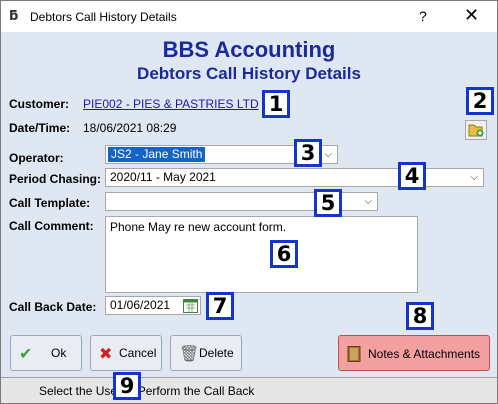 The image size is (498, 404). What do you see at coordinates (190, 306) in the screenshot?
I see `calendar-icon` at bounding box center [190, 306].